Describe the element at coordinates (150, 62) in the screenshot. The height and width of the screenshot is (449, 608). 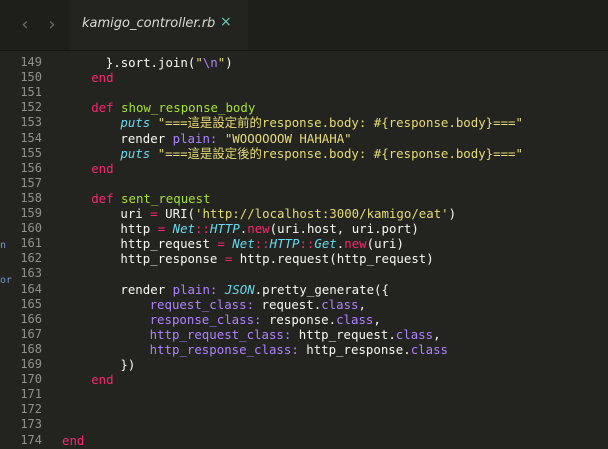
I see `code-token: }.sort.join(` at that location.